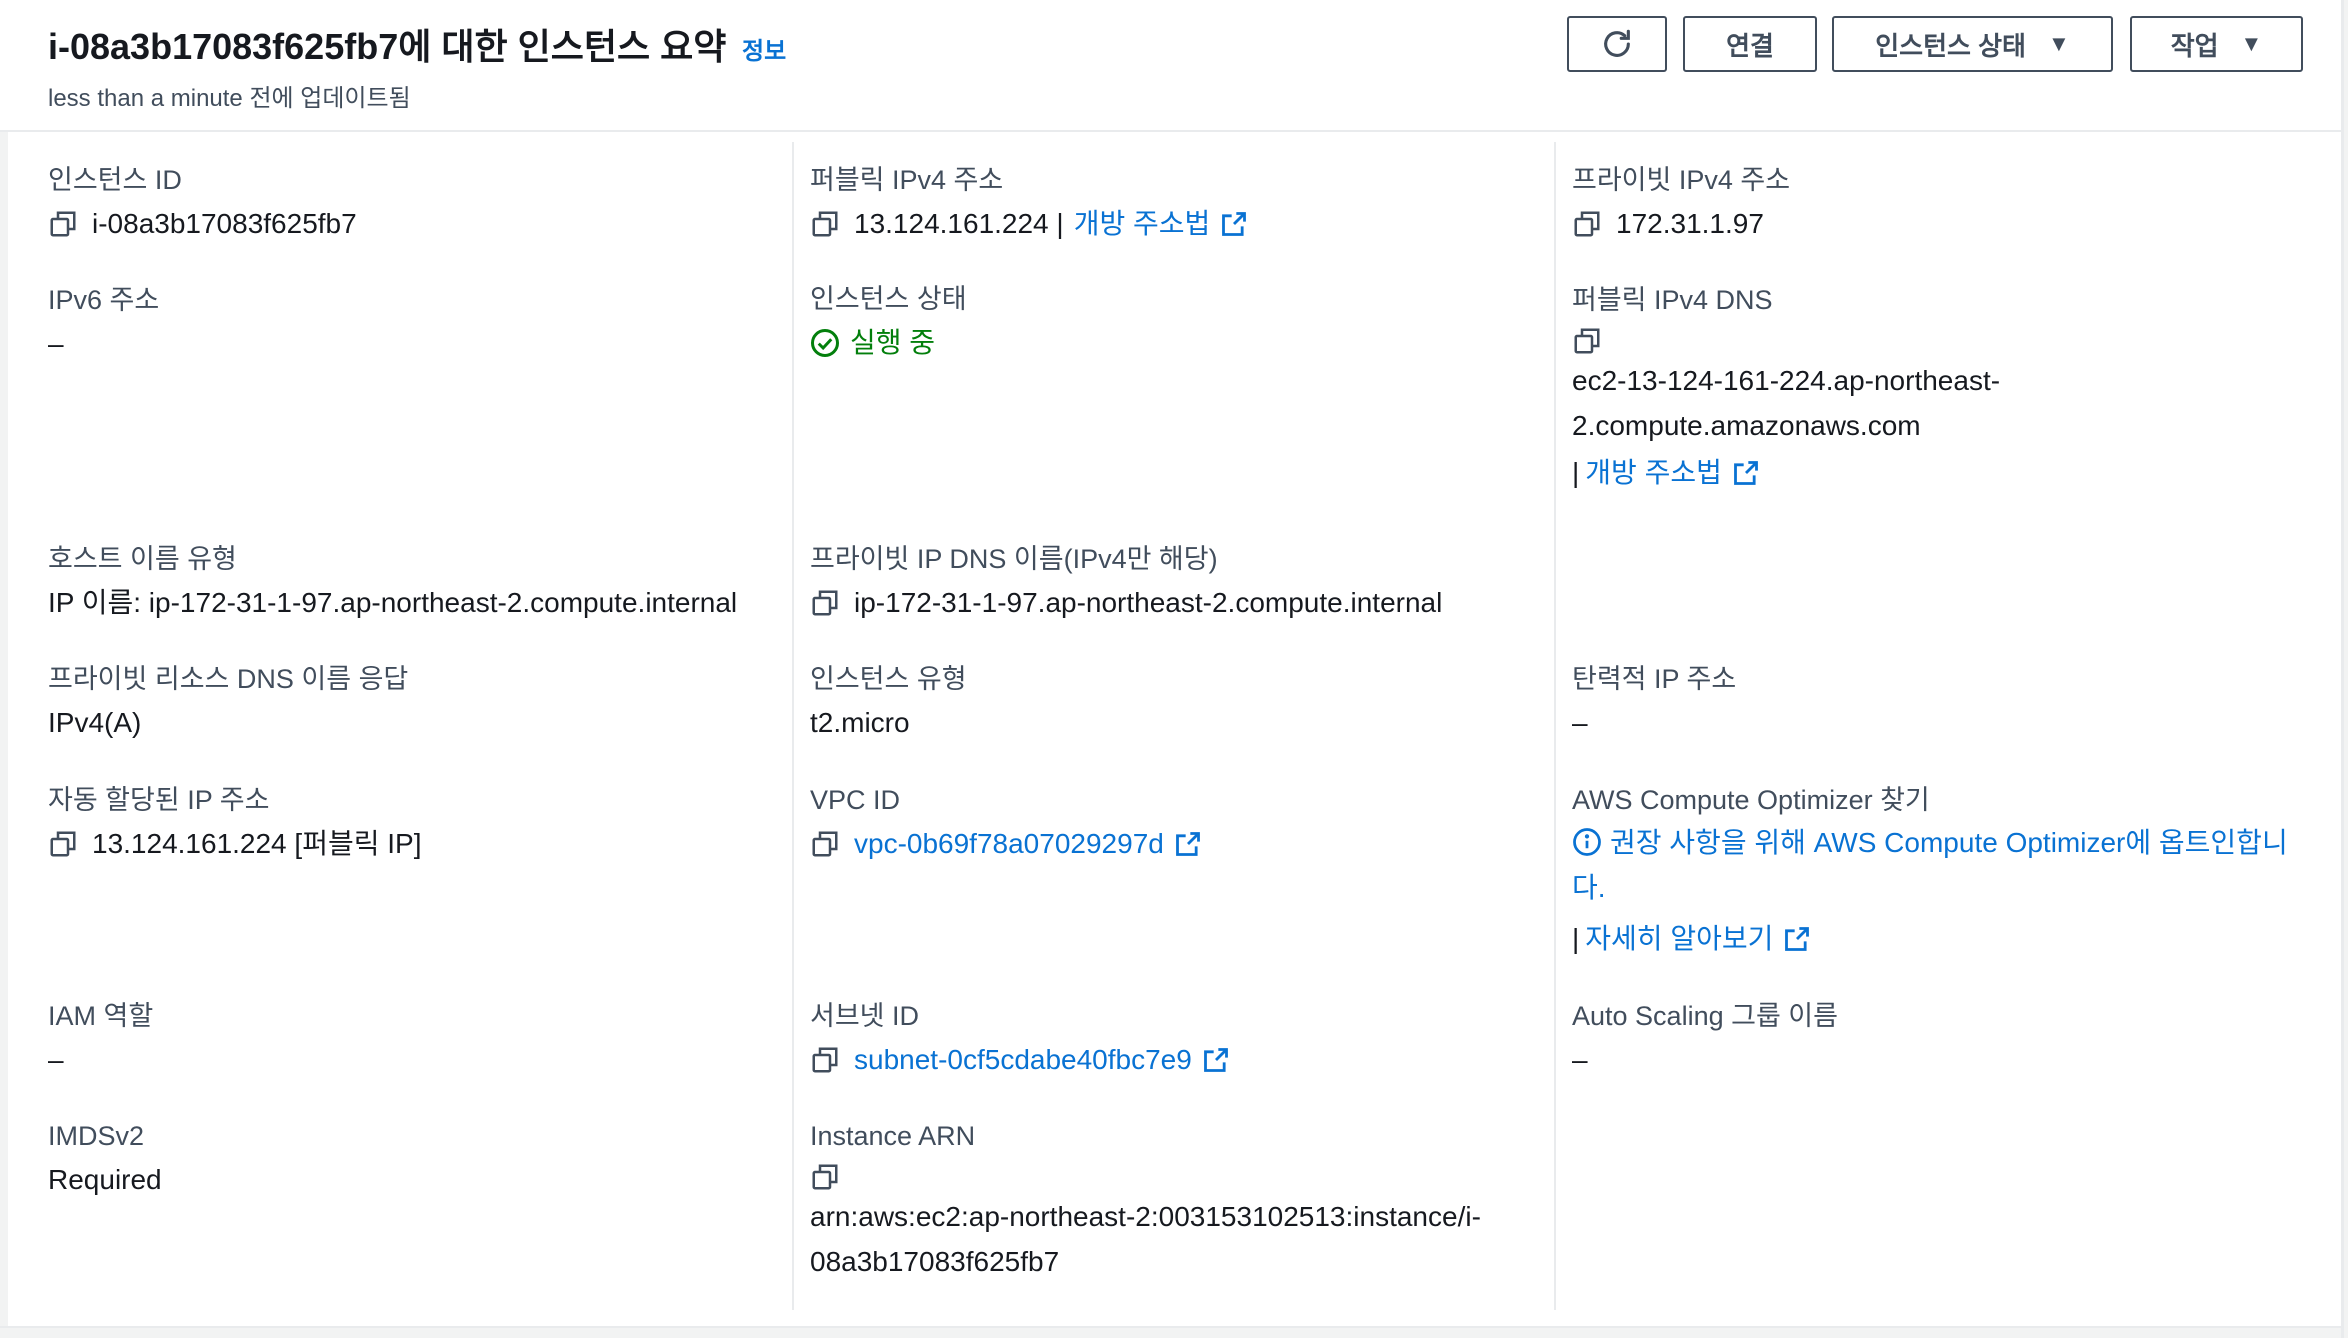 The height and width of the screenshot is (1338, 2348). I want to click on actions-dropdown: 작업 ▼, so click(2216, 44).